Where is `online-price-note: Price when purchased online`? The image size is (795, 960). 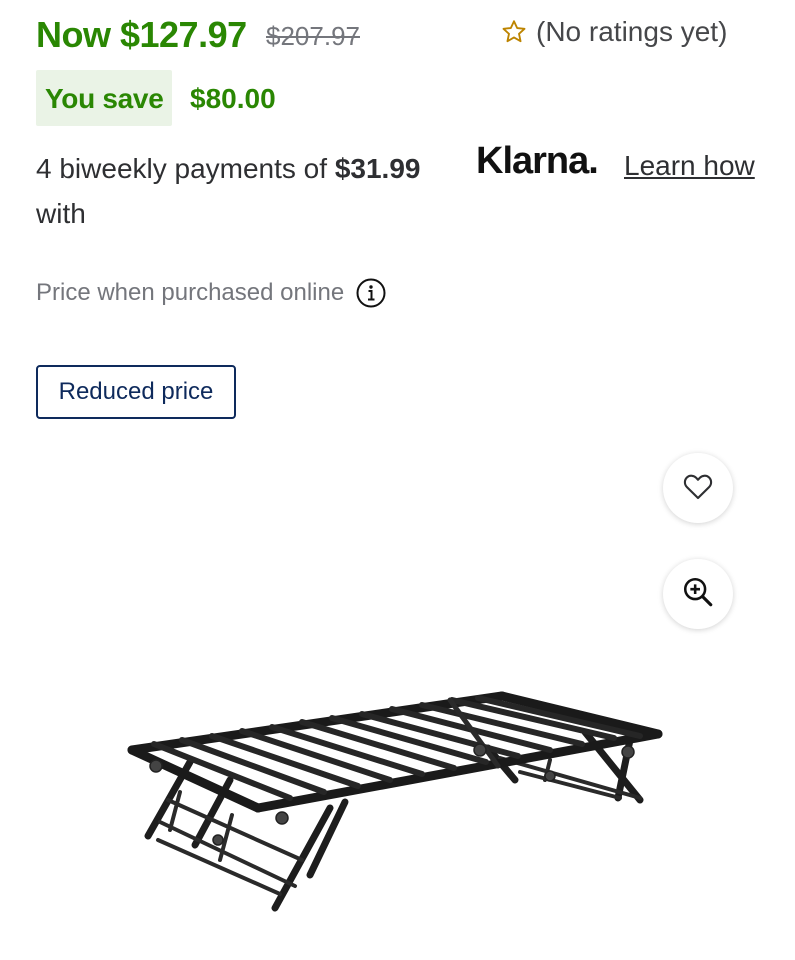 online-price-note: Price when purchased online is located at coordinates (211, 293).